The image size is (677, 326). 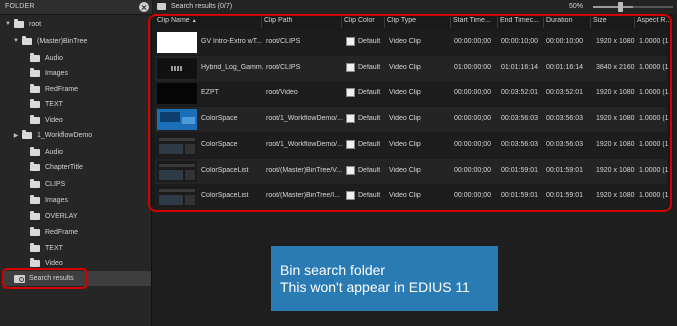 I want to click on folder-tree-item: ChapterTitle, so click(x=51, y=167).